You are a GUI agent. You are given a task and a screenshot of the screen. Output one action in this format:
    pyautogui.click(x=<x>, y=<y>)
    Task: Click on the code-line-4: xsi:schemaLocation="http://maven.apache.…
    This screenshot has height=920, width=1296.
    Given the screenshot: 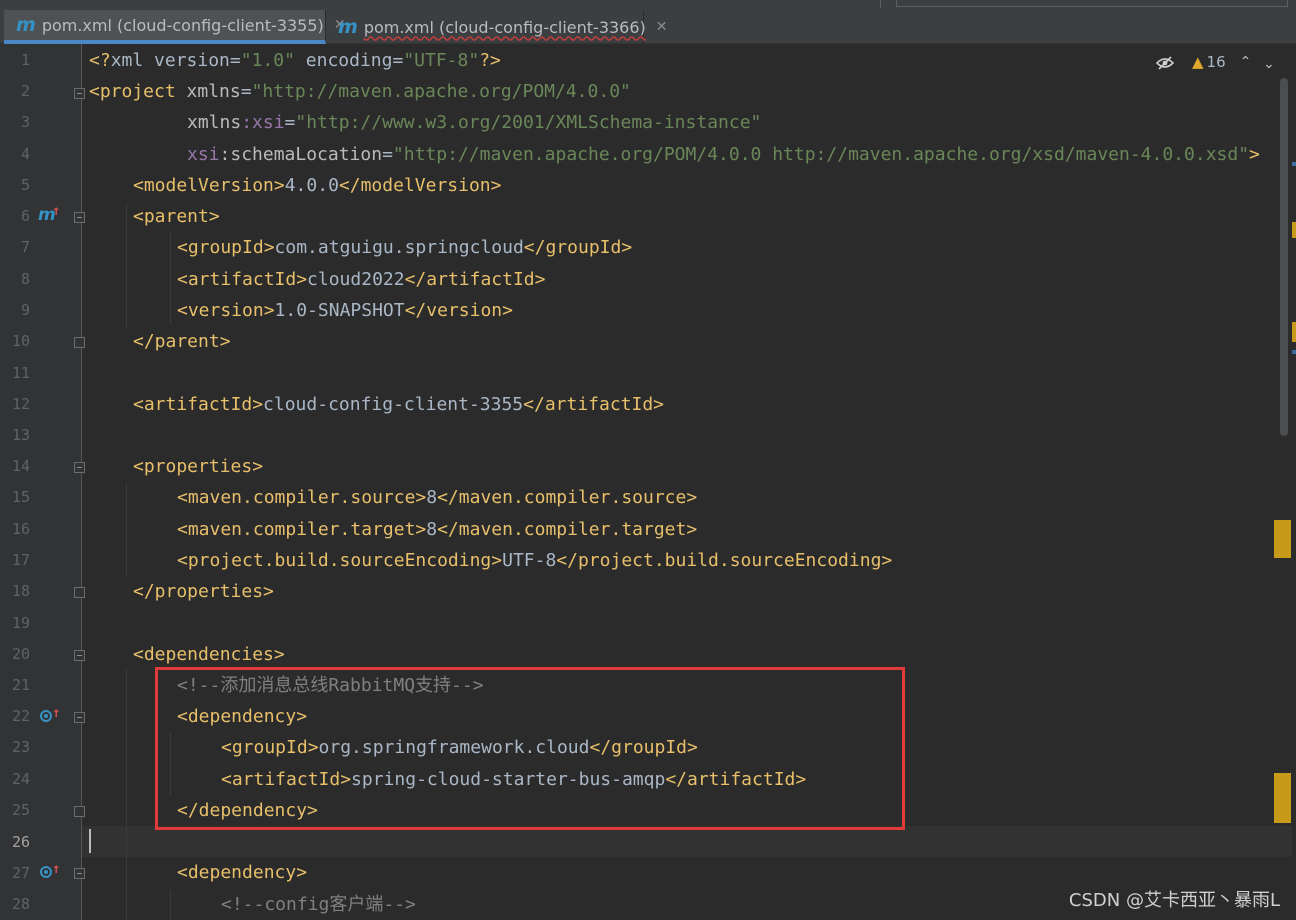 What is the action you would take?
    pyautogui.click(x=723, y=154)
    